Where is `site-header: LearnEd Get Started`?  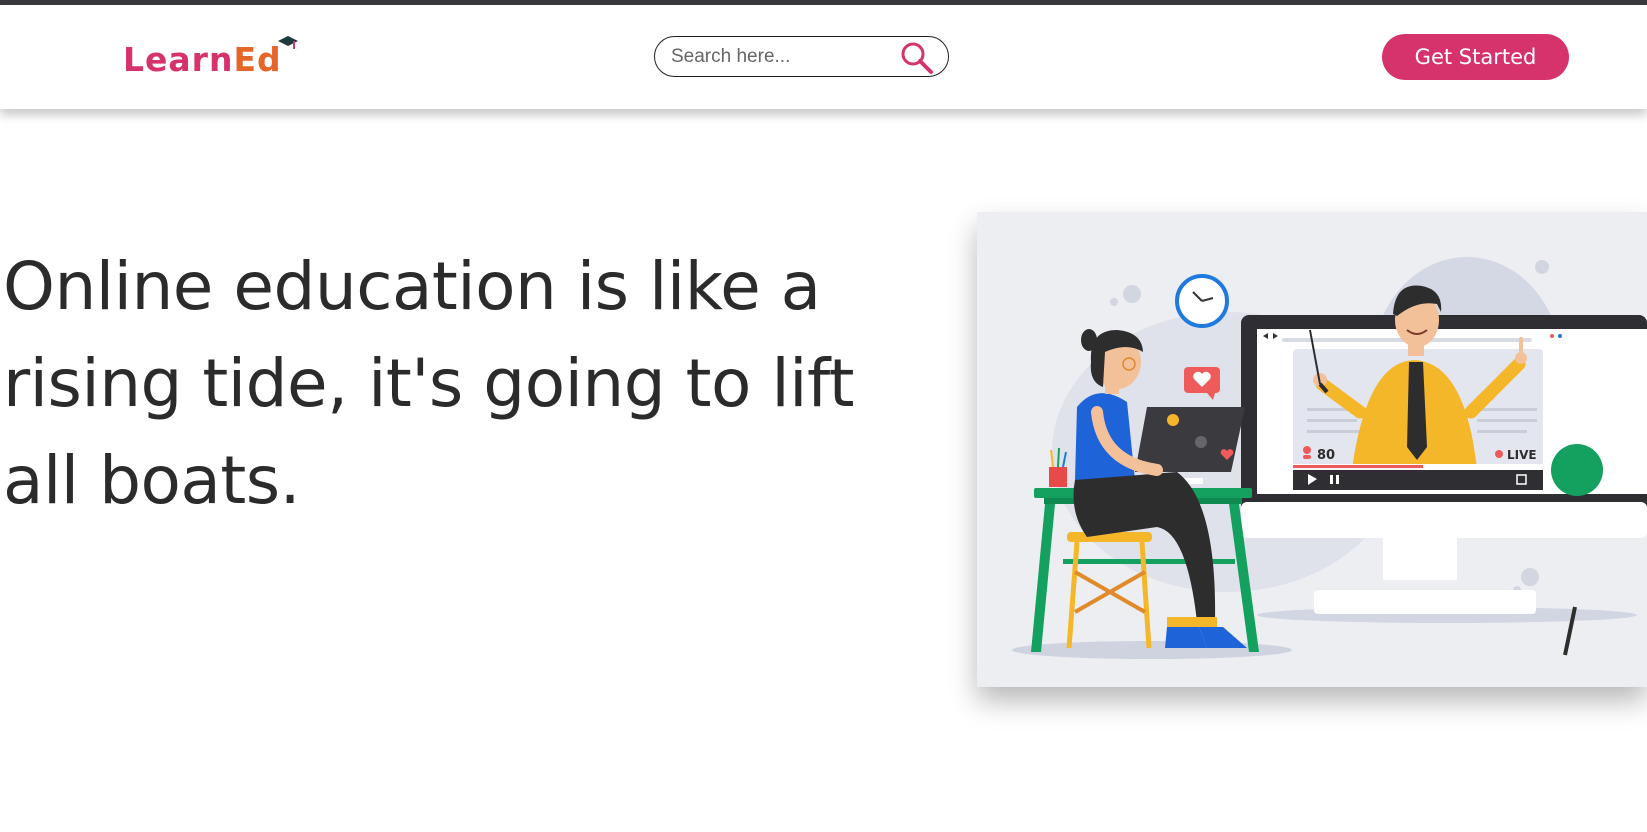 site-header: LearnEd Get Started is located at coordinates (823, 57).